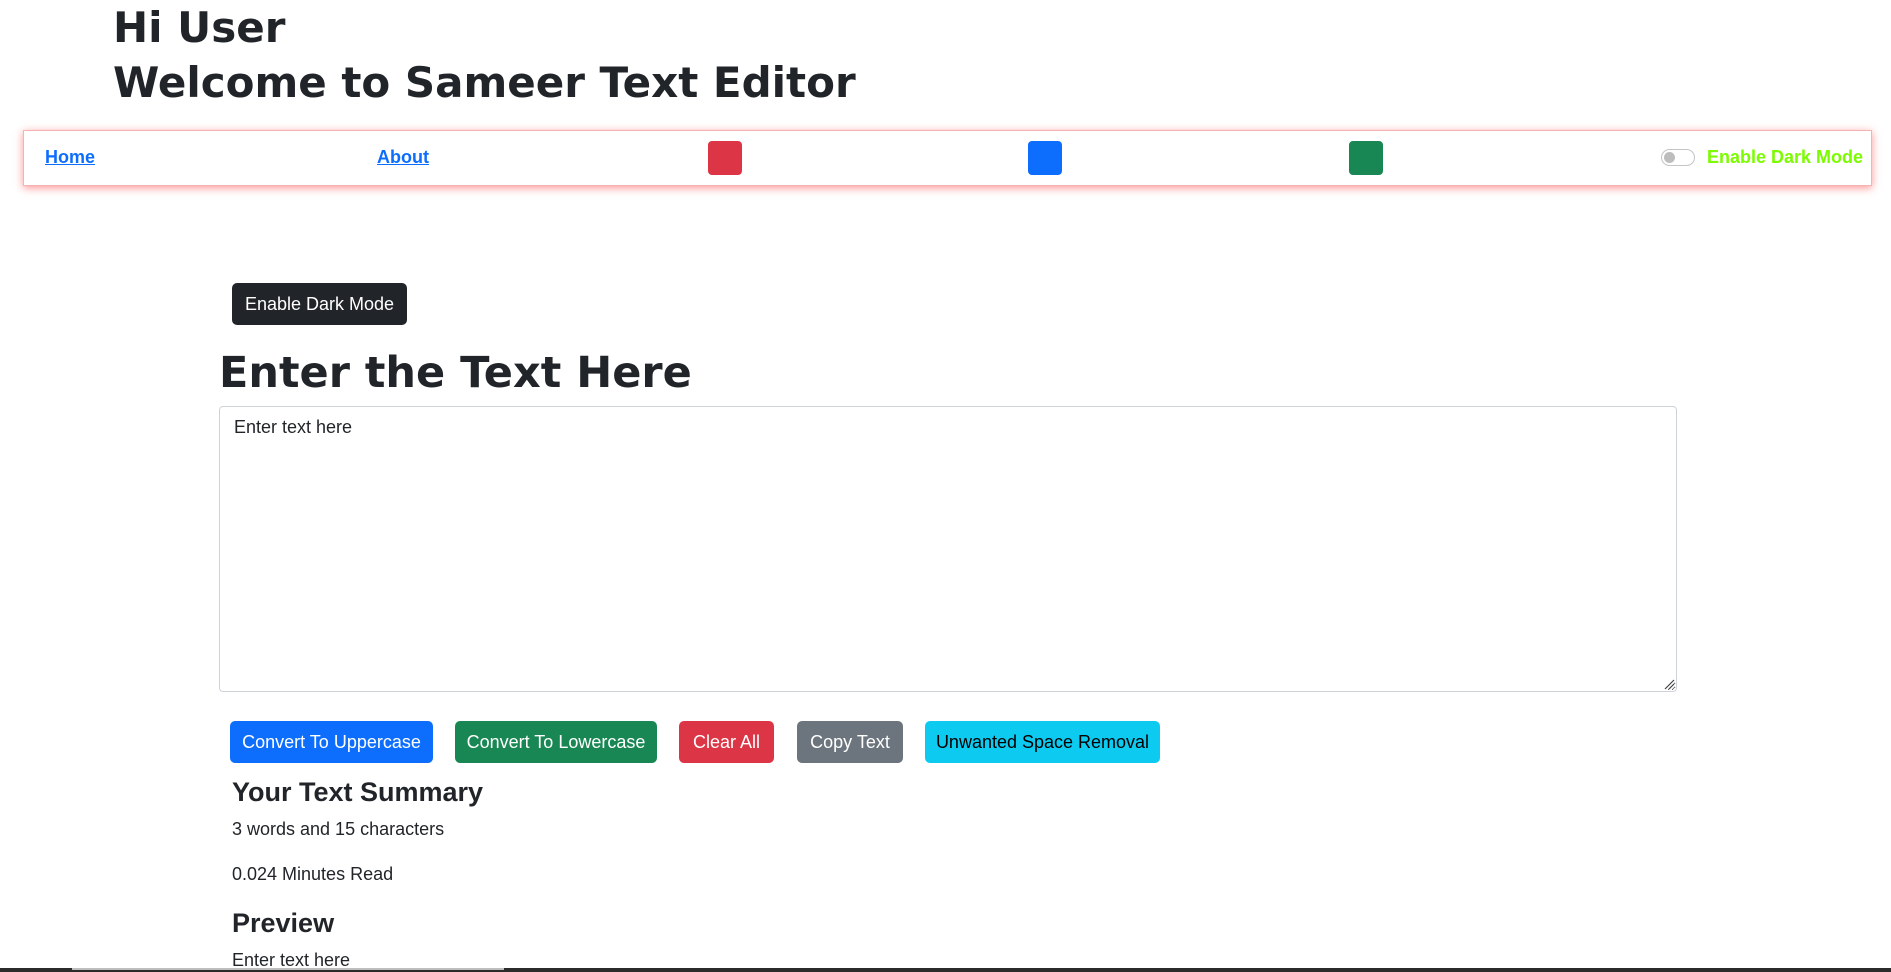 Image resolution: width=1891 pixels, height=972 pixels. What do you see at coordinates (947, 158) in the screenshot?
I see `navbar: Home About Enable Dark Mode` at bounding box center [947, 158].